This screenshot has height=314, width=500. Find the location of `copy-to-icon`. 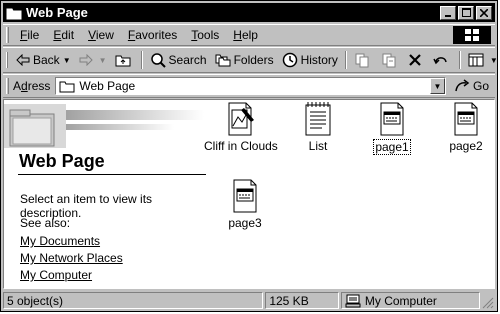

copy-to-icon is located at coordinates (389, 60).